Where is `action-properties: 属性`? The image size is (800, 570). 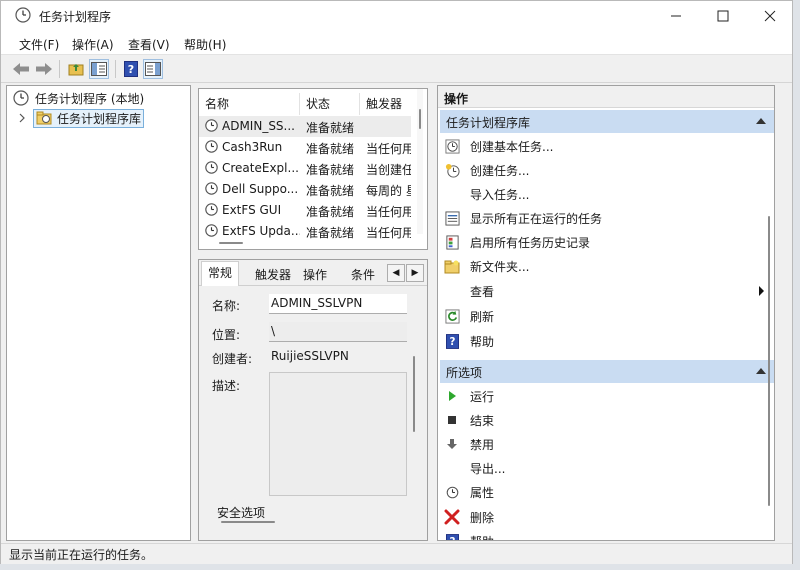 action-properties: 属性 is located at coordinates (607, 492).